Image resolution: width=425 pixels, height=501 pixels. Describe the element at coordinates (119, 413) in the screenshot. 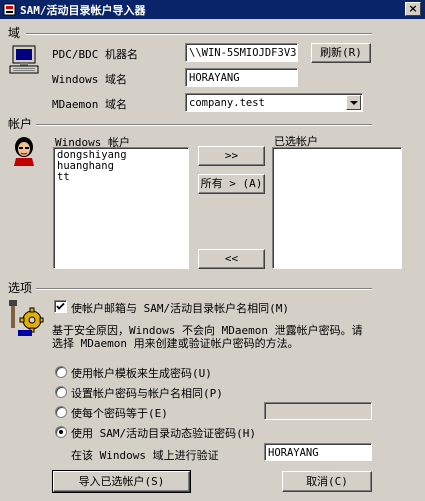

I see `radio-each-password-label: 使每个密码等于(E)` at that location.